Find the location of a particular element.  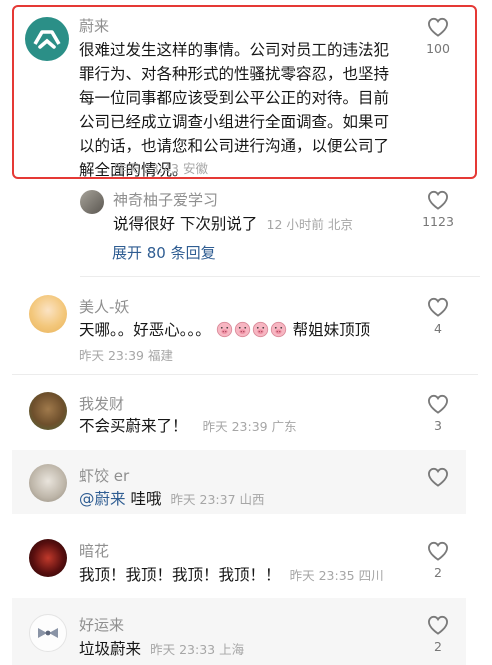

comment-meta: 昨天 23:43 安徽 is located at coordinates (161, 168).